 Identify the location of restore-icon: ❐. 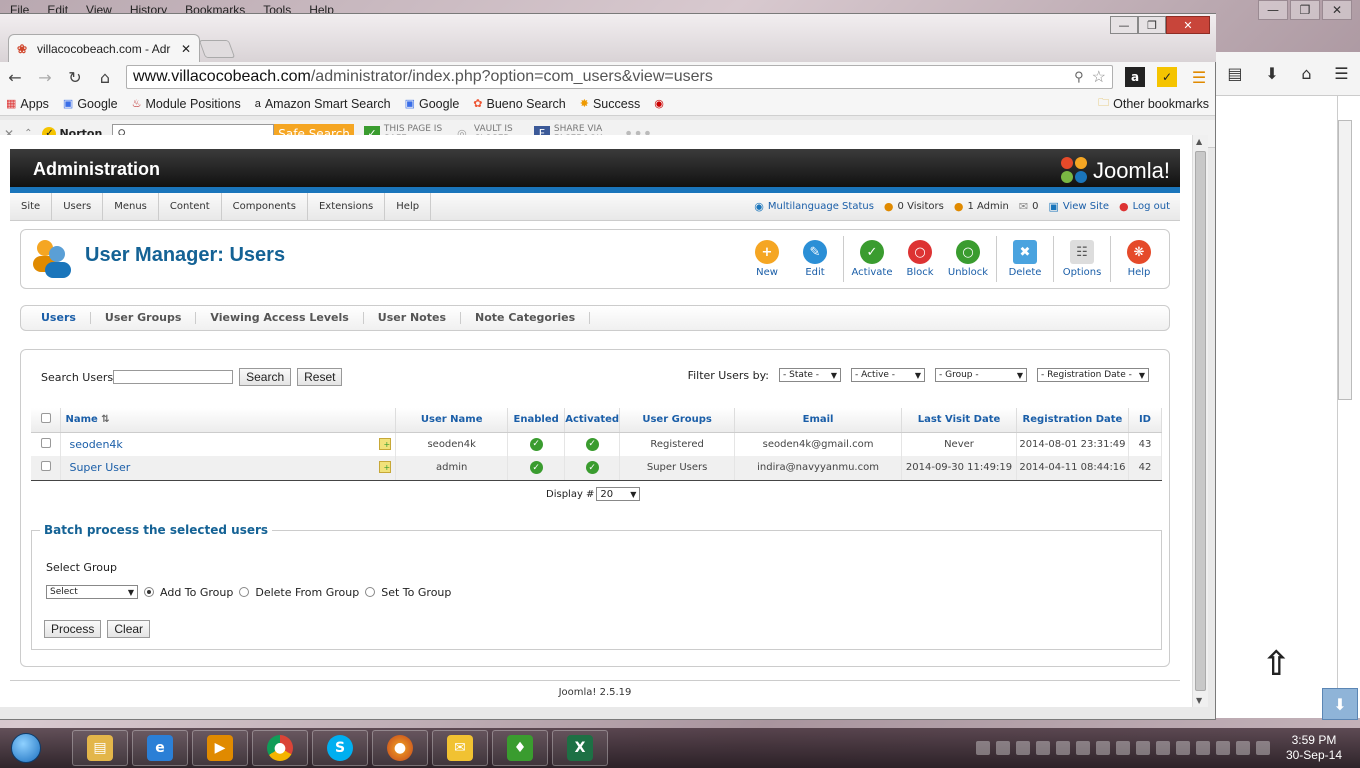
(1305, 10).